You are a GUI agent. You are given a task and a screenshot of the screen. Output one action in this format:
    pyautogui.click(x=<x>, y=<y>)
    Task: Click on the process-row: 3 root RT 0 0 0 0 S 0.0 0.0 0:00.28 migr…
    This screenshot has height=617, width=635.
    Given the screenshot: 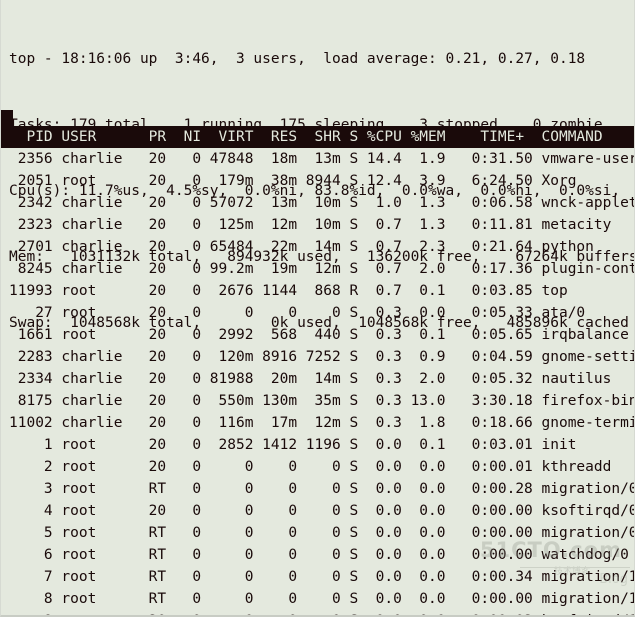 What is the action you would take?
    pyautogui.click(x=322, y=489)
    